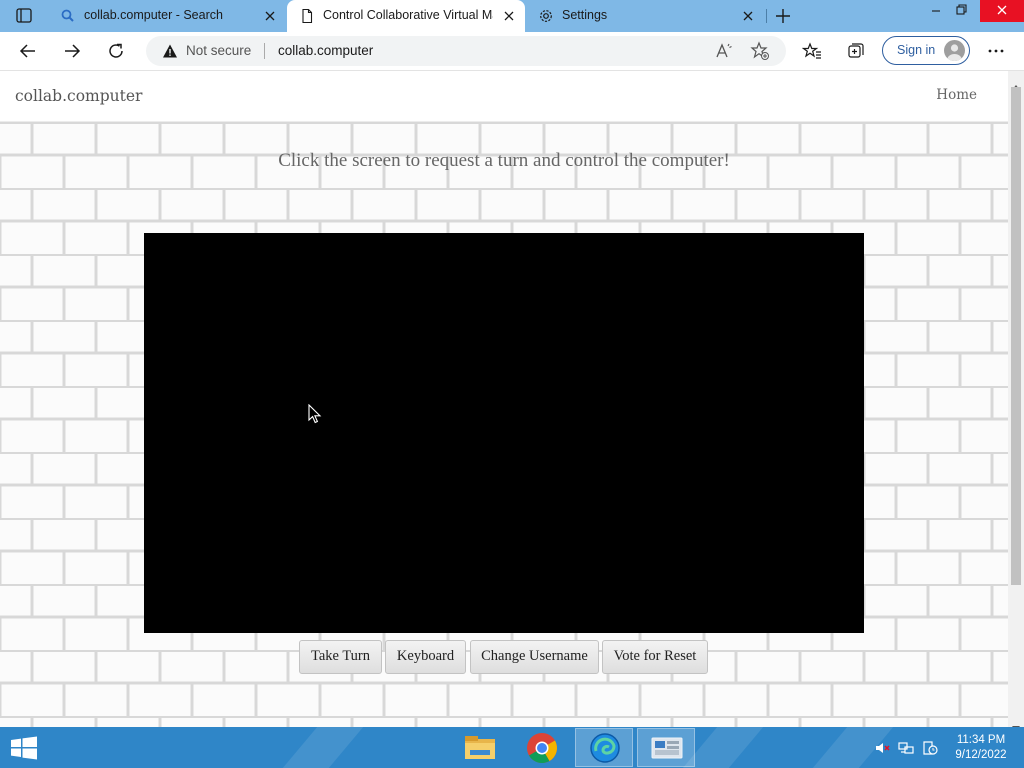 The width and height of the screenshot is (1024, 768). Describe the element at coordinates (811, 51) in the screenshot. I see `favorites-icon` at that location.